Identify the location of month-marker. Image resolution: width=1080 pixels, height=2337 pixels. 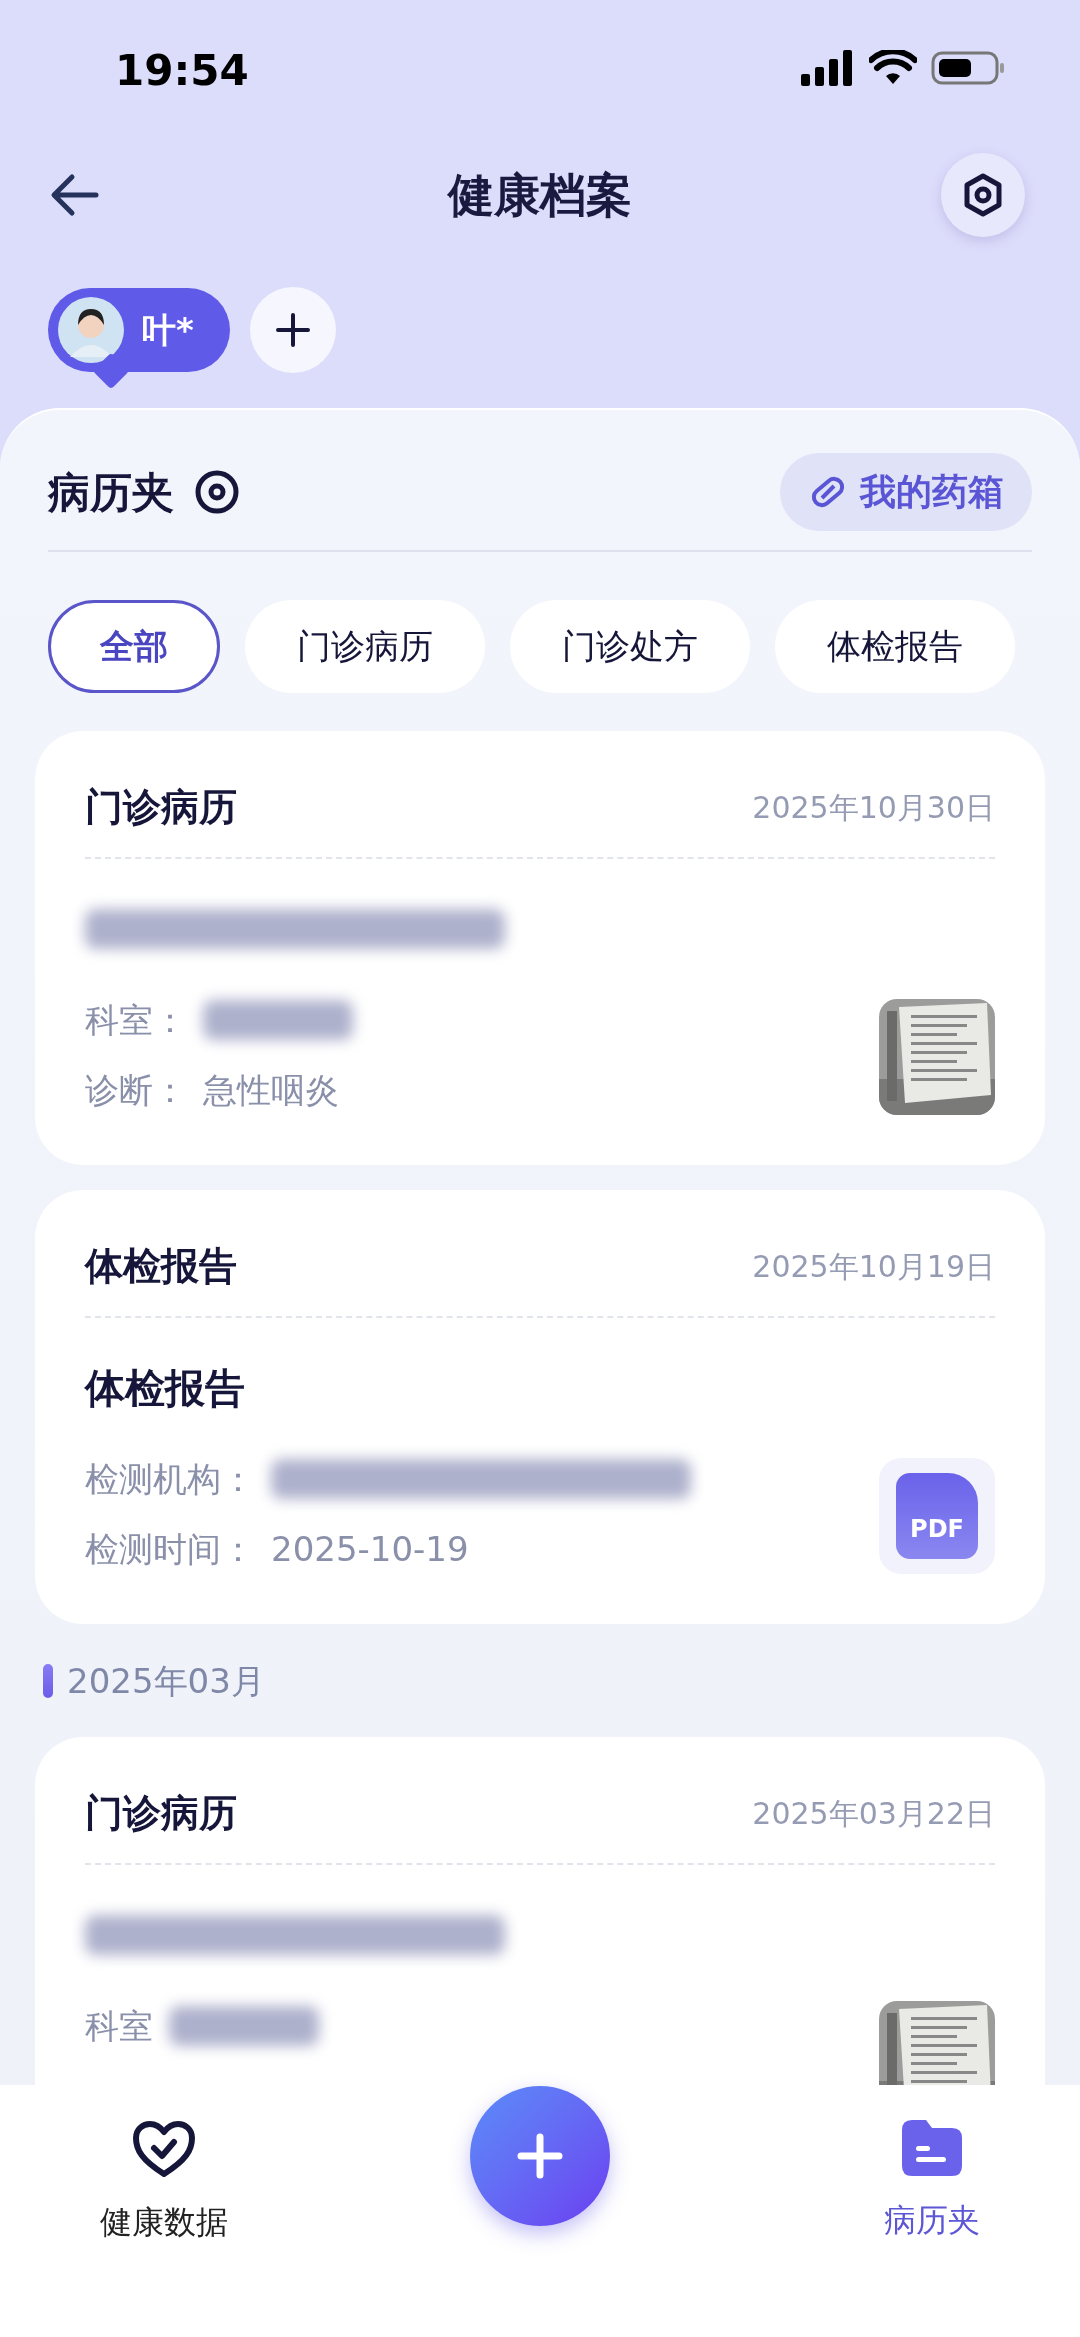
(48, 1681).